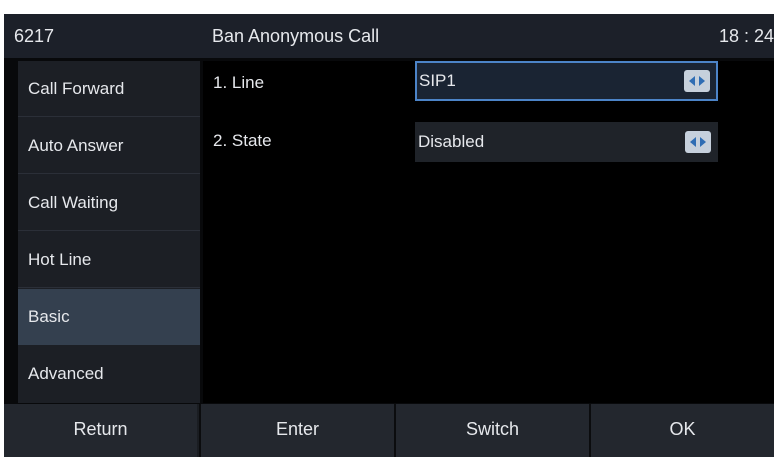  What do you see at coordinates (566, 142) in the screenshot?
I see `state-selector: Disabled` at bounding box center [566, 142].